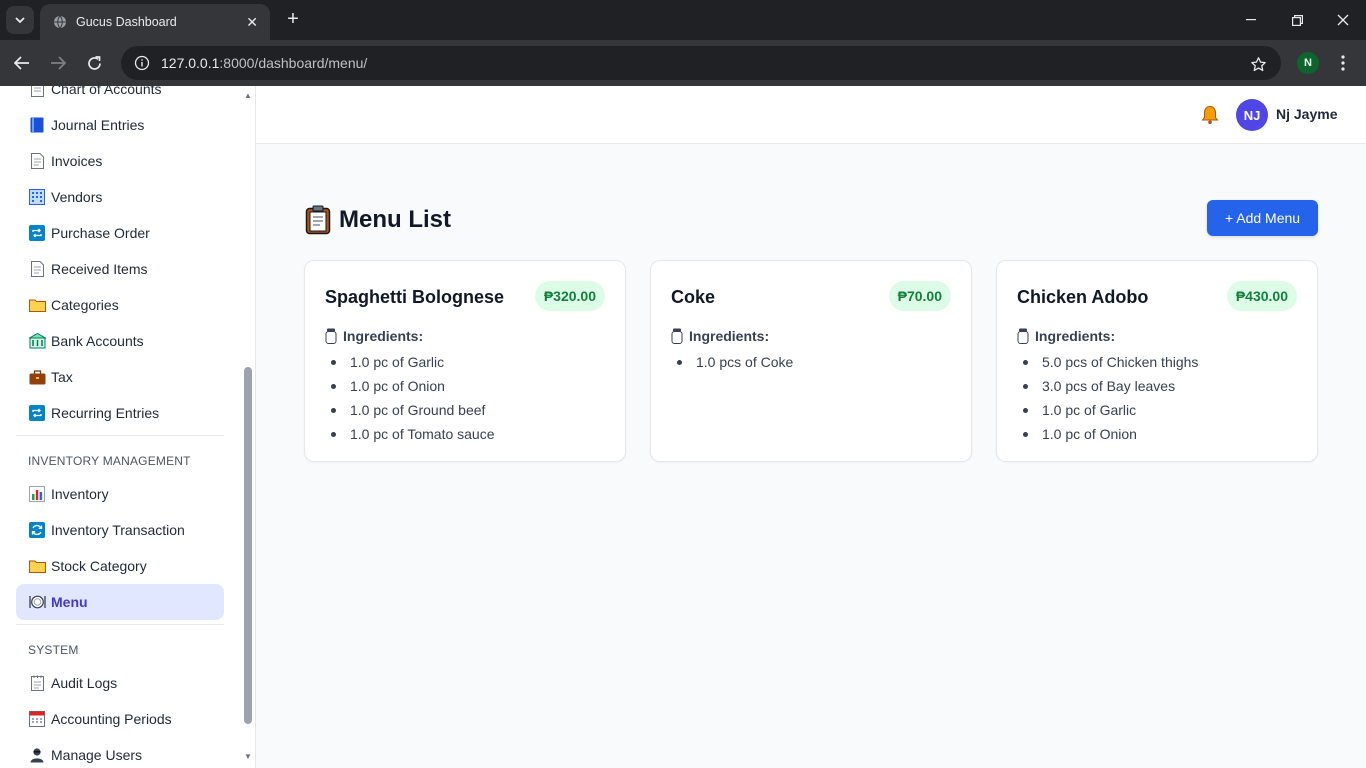 The width and height of the screenshot is (1366, 768). What do you see at coordinates (1306, 114) in the screenshot?
I see `user-name: Nj Jayme` at bounding box center [1306, 114].